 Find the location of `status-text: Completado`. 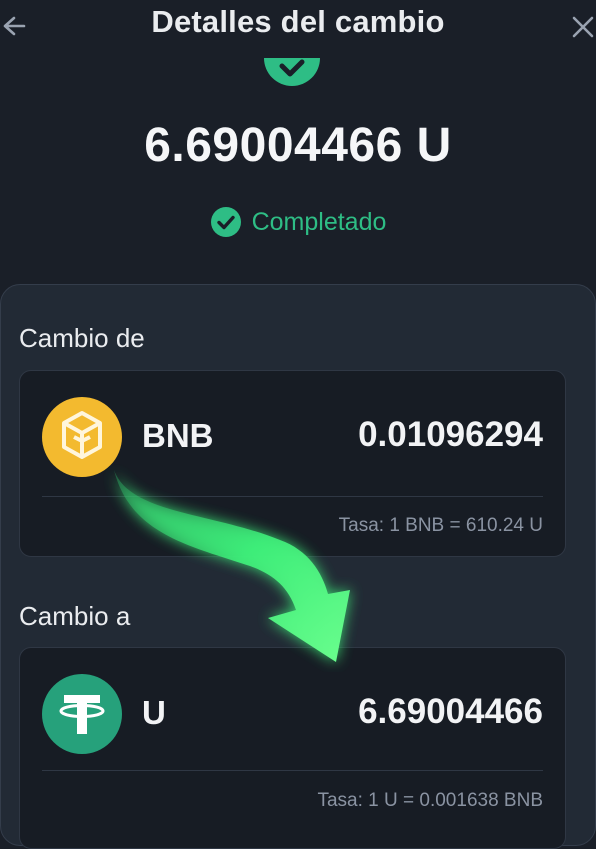

status-text: Completado is located at coordinates (319, 221).